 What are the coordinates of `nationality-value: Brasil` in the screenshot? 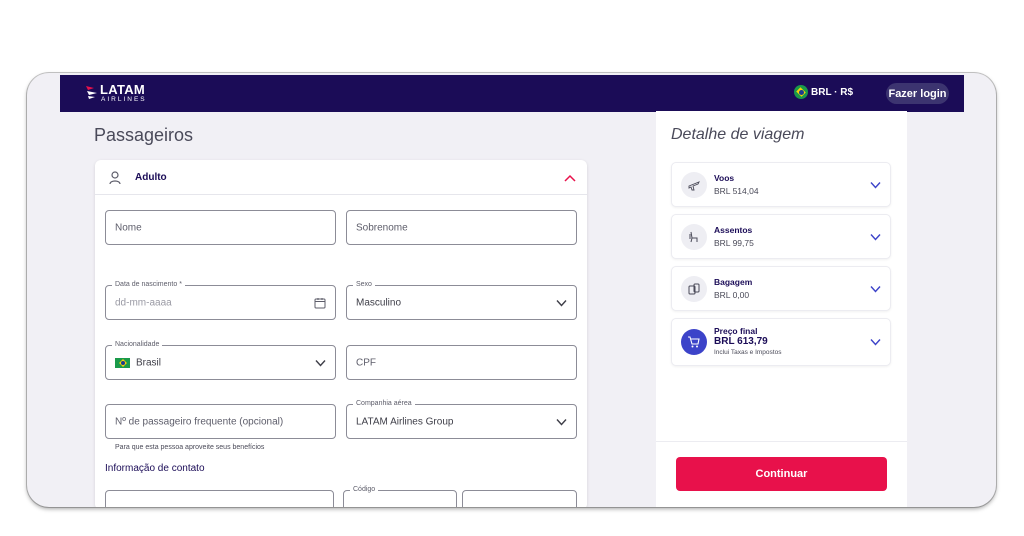 It's located at (149, 362).